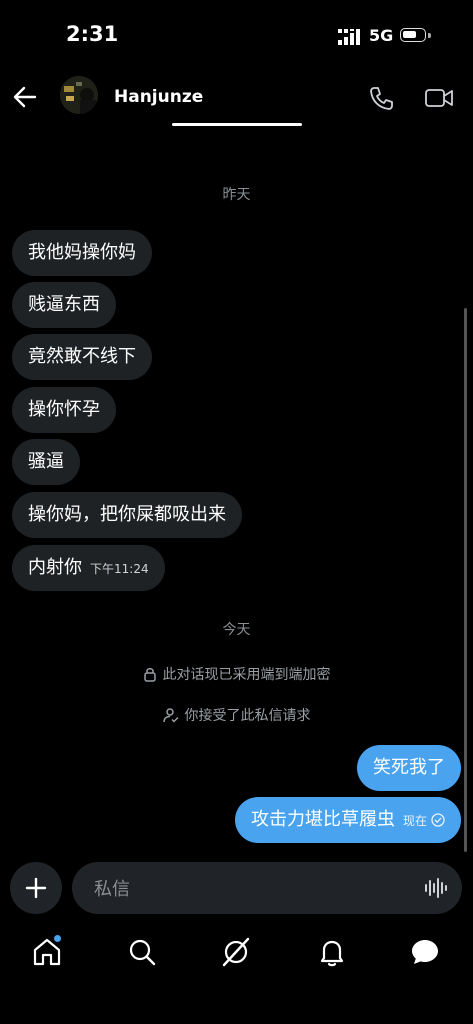 This screenshot has width=473, height=1024. What do you see at coordinates (64, 410) in the screenshot?
I see `incoming-message: 操你怀孕` at bounding box center [64, 410].